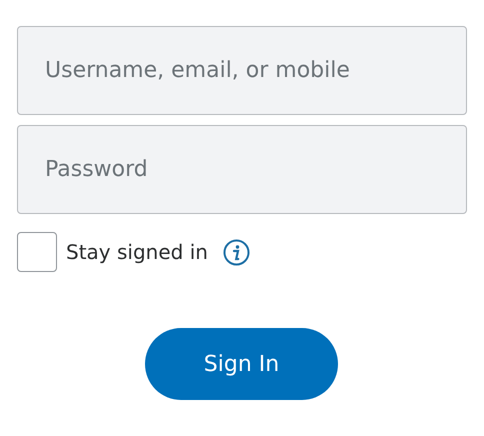  Describe the element at coordinates (137, 252) in the screenshot. I see `checkbox-label: Stay signed in` at that location.